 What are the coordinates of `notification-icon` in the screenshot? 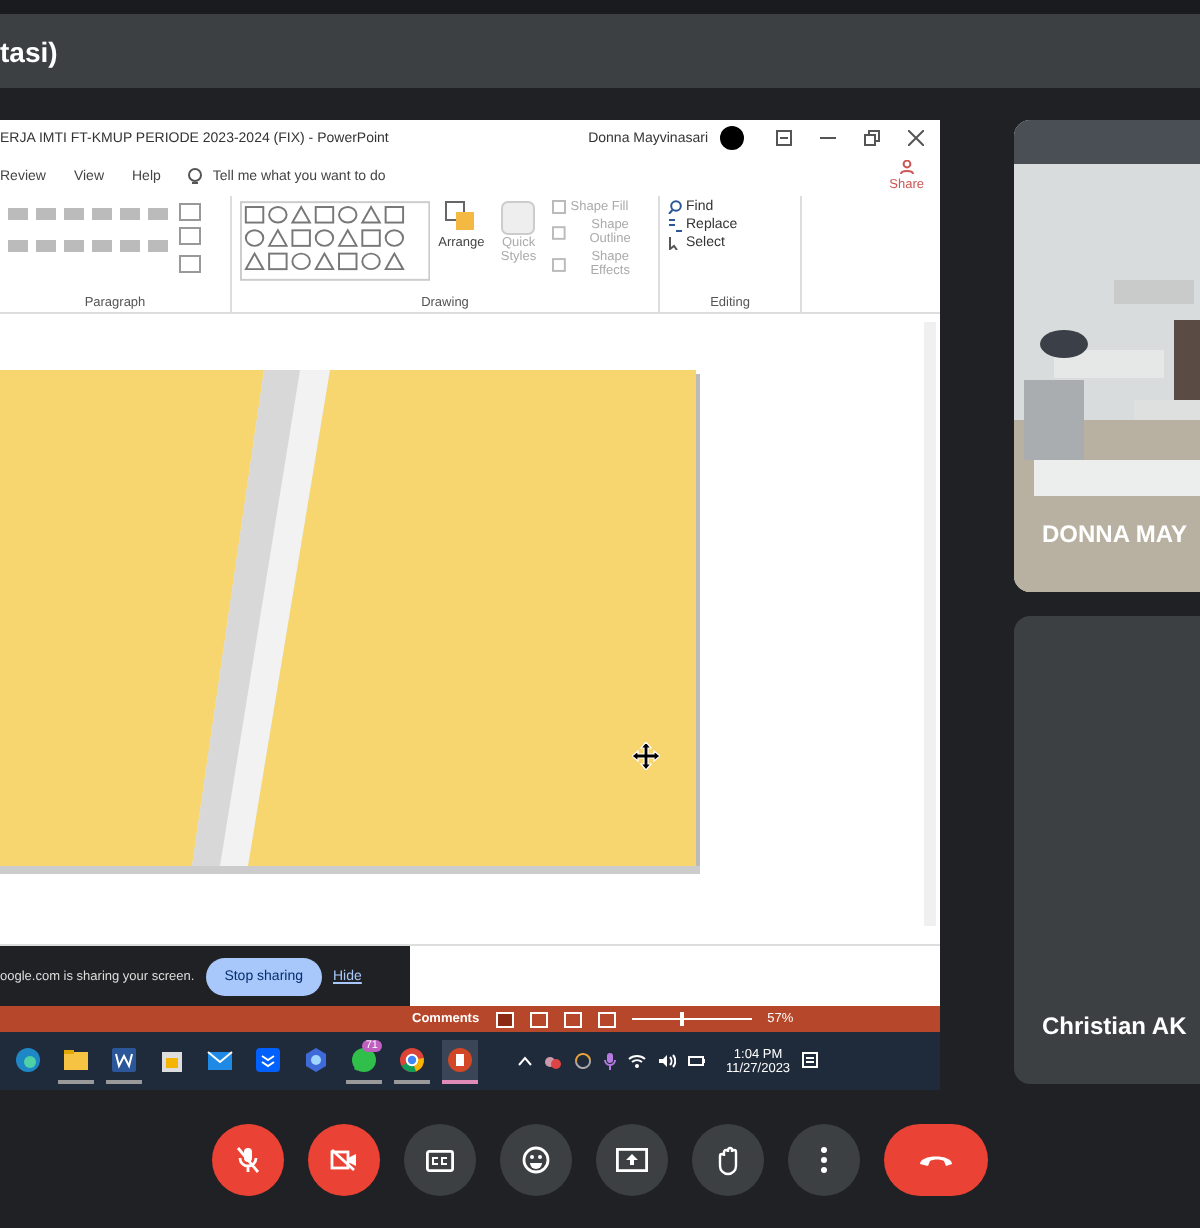 It's located at (810, 1061).